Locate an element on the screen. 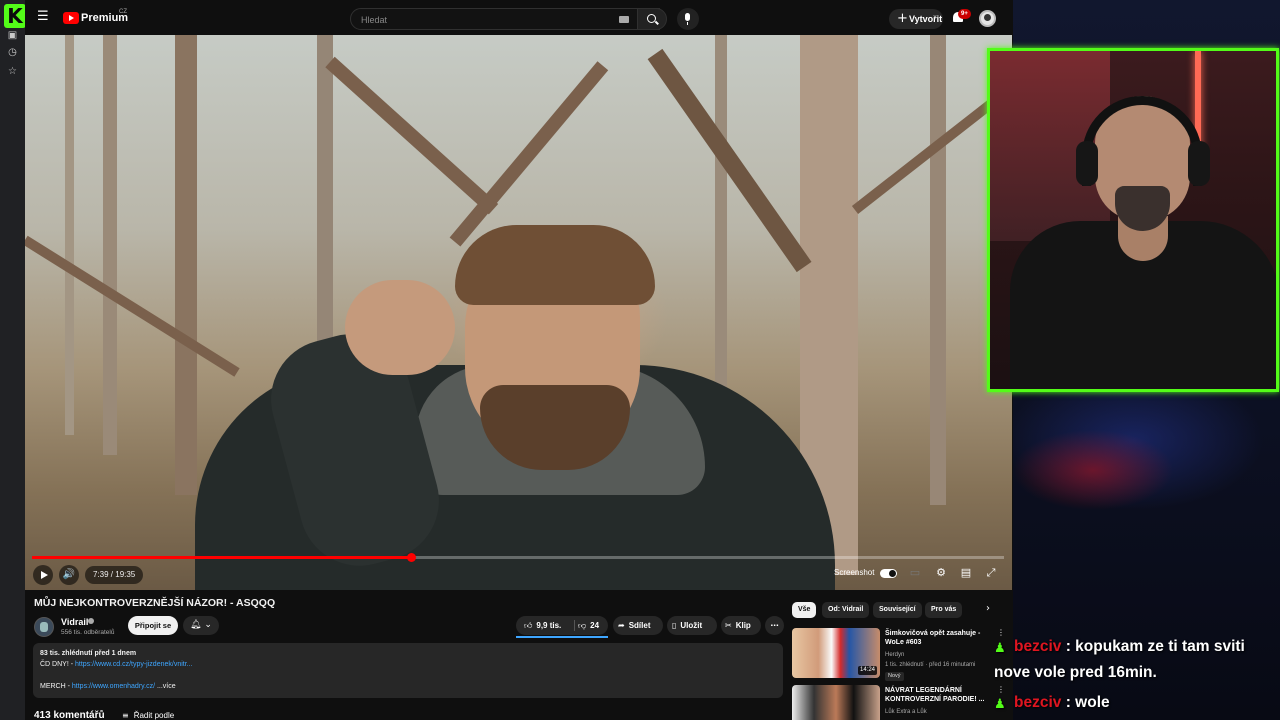 The height and width of the screenshot is (720, 1280). sort-icon: ≡ is located at coordinates (125, 715).